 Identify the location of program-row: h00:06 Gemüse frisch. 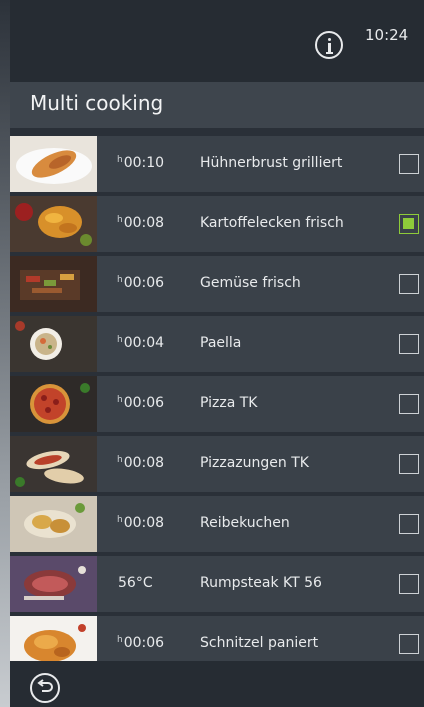
(217, 284).